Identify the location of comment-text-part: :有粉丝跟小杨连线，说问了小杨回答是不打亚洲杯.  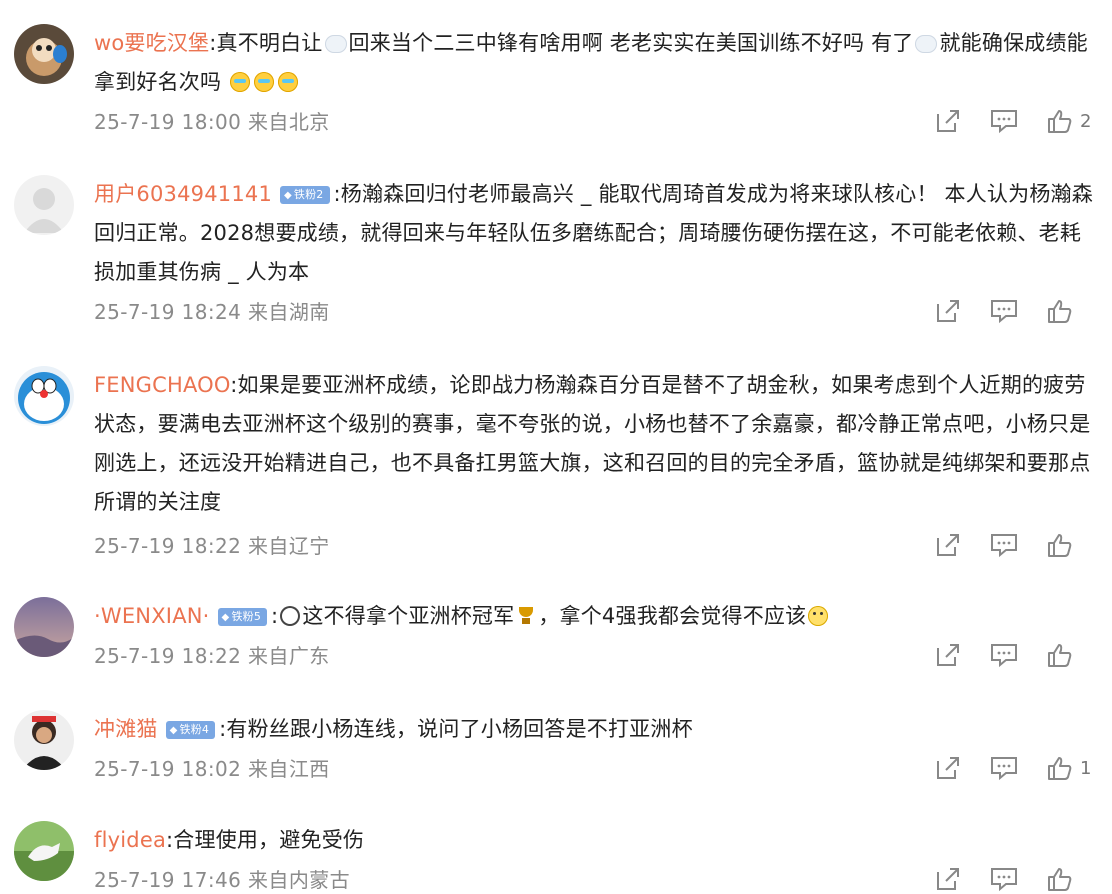
(456, 729).